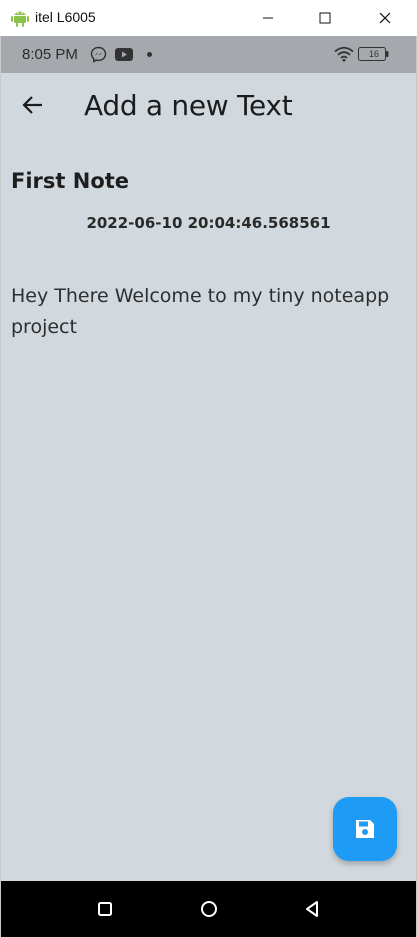  Describe the element at coordinates (70, 181) in the screenshot. I see `note-title-field: First Note` at that location.